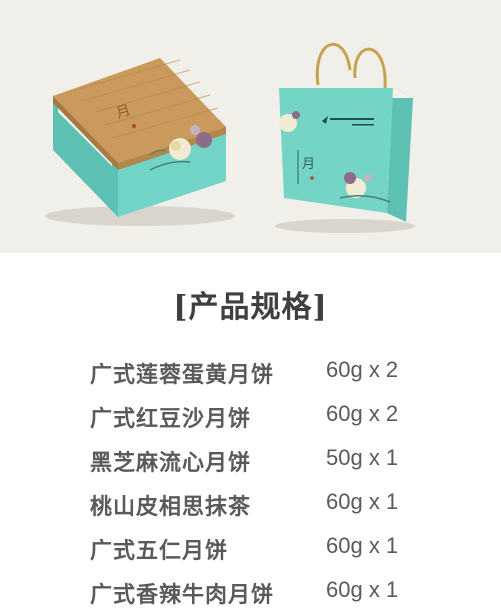 This screenshot has width=501, height=609. I want to click on spec-row: 广式红豆沙月饼 60g x 2, so click(250, 417).